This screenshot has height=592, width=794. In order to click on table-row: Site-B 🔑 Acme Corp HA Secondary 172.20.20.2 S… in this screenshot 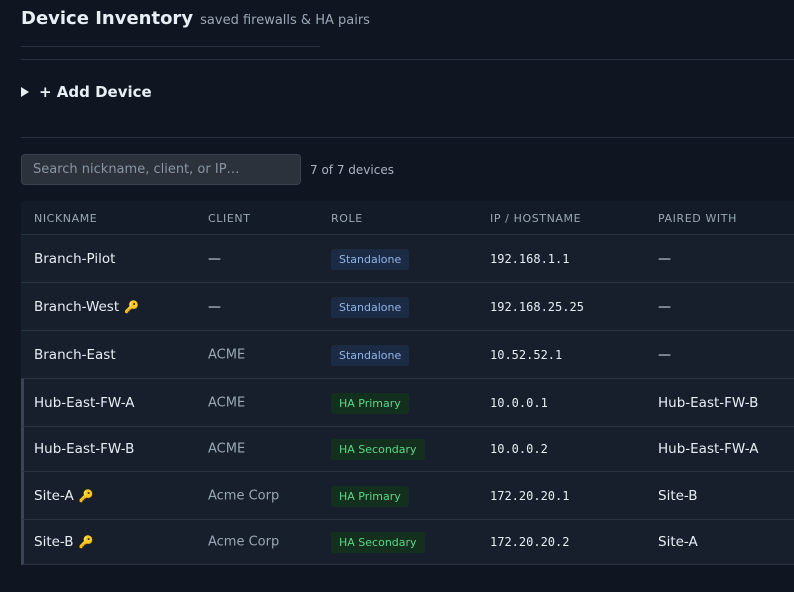, I will do `click(407, 542)`.